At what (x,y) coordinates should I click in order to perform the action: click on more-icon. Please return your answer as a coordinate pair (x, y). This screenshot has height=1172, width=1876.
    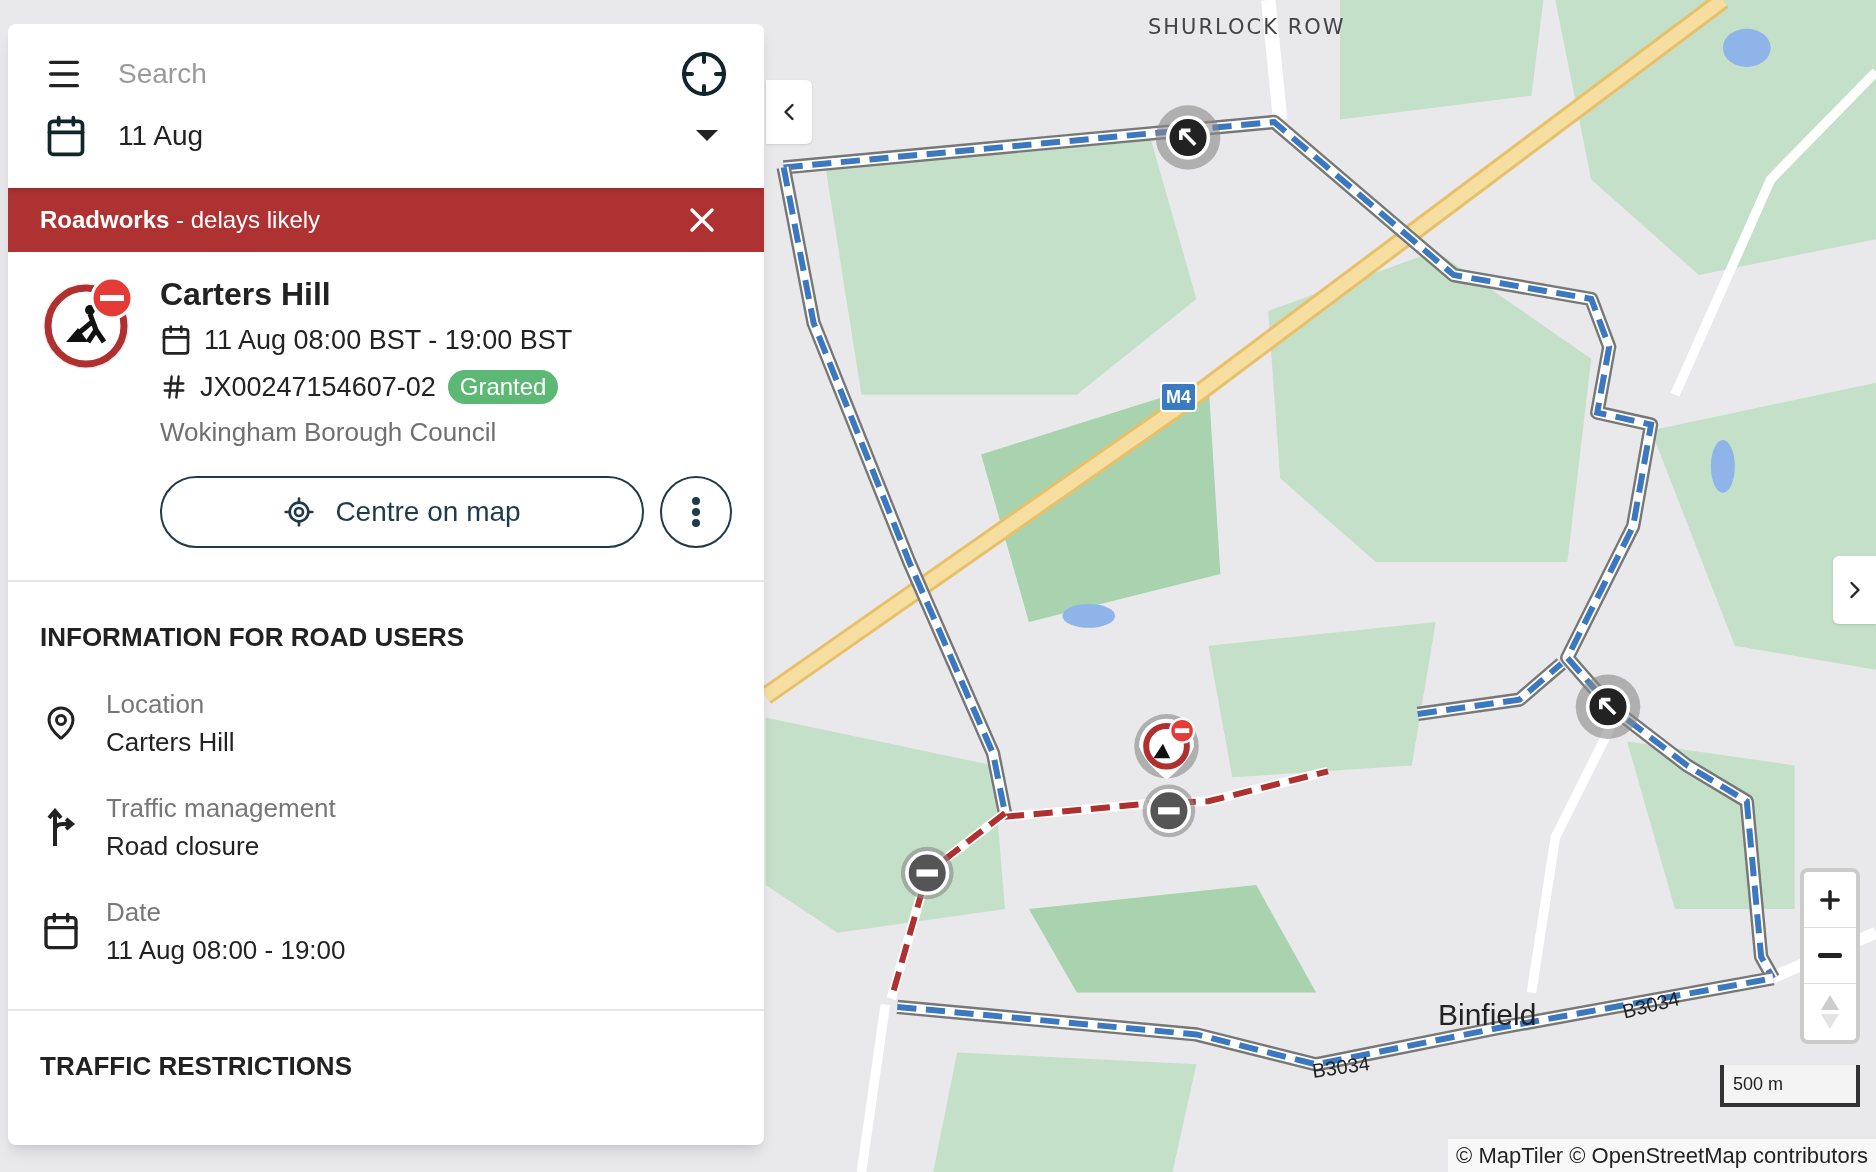
    Looking at the image, I should click on (696, 512).